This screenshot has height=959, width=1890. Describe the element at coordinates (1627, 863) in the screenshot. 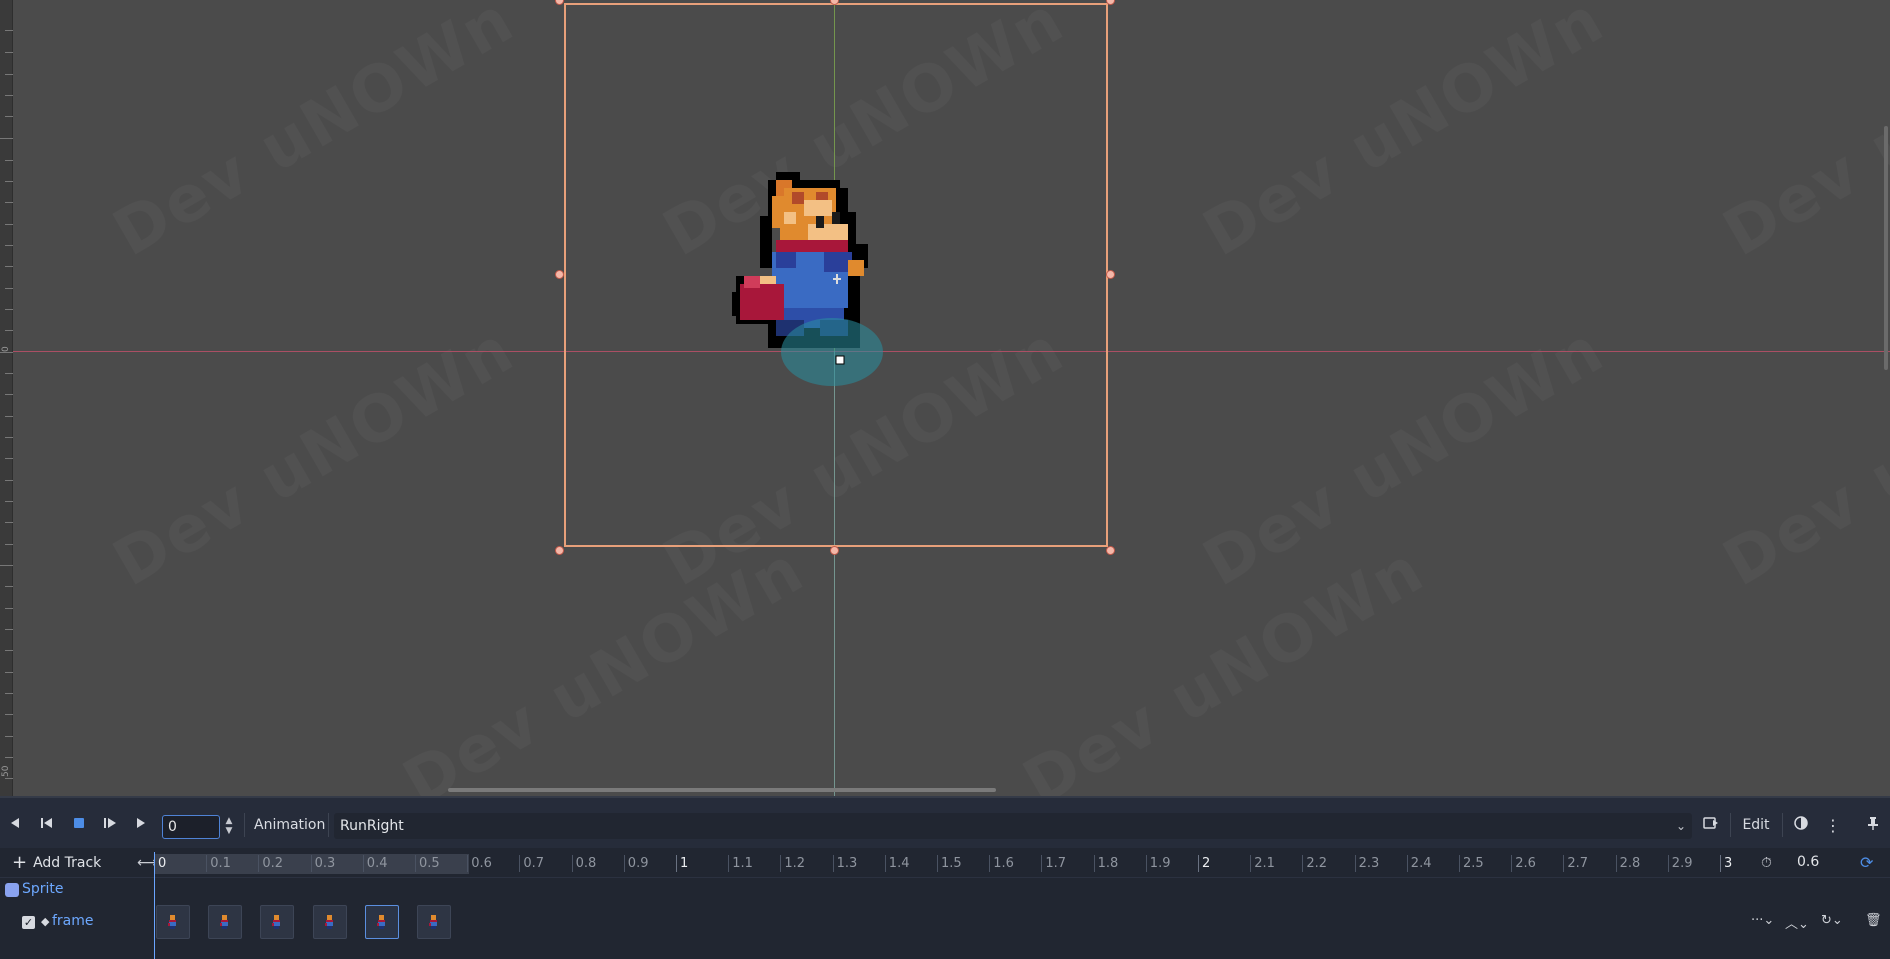

I see `ruler-mark: 2.8` at that location.